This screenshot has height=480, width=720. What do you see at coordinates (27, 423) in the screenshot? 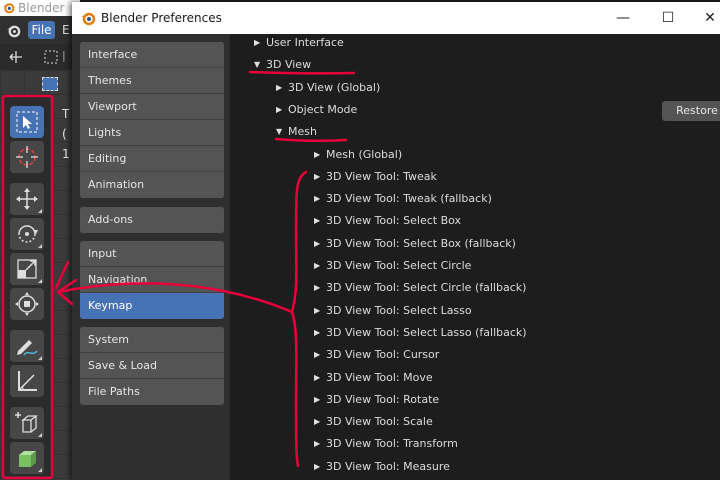
I see `add-cube-tool` at bounding box center [27, 423].